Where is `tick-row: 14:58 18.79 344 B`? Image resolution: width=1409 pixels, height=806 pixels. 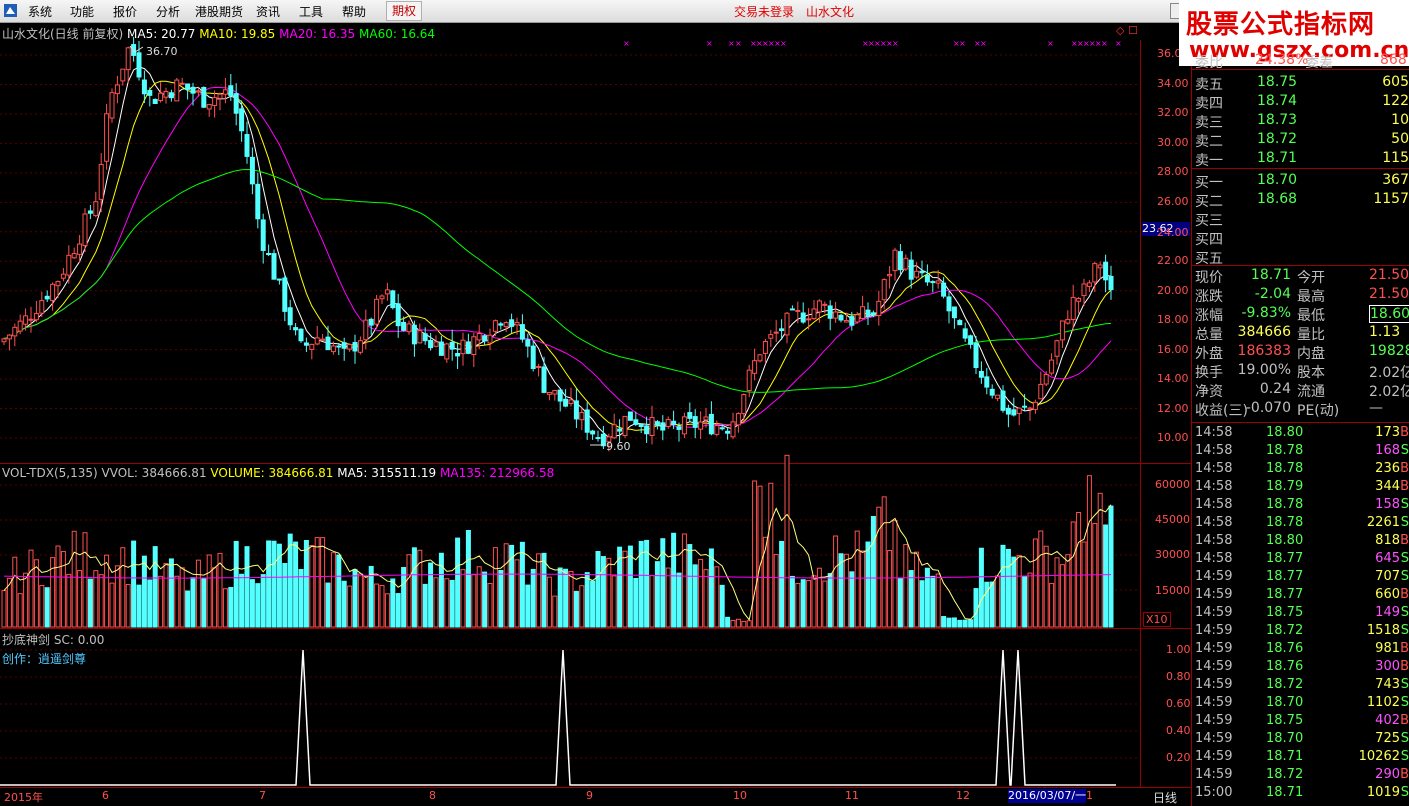 tick-row: 14:58 18.79 344 B is located at coordinates (1300, 488).